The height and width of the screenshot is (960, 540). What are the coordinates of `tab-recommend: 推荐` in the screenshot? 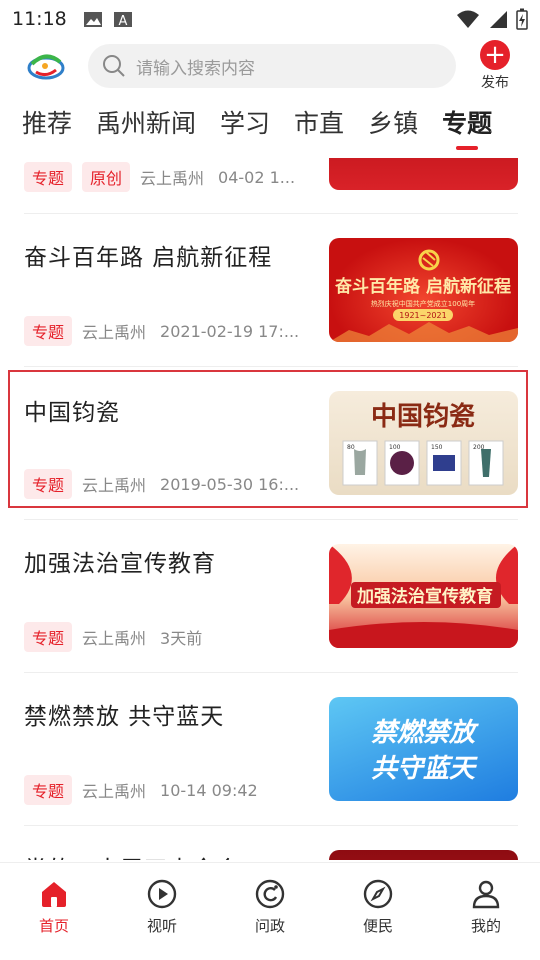 It's located at (47, 119).